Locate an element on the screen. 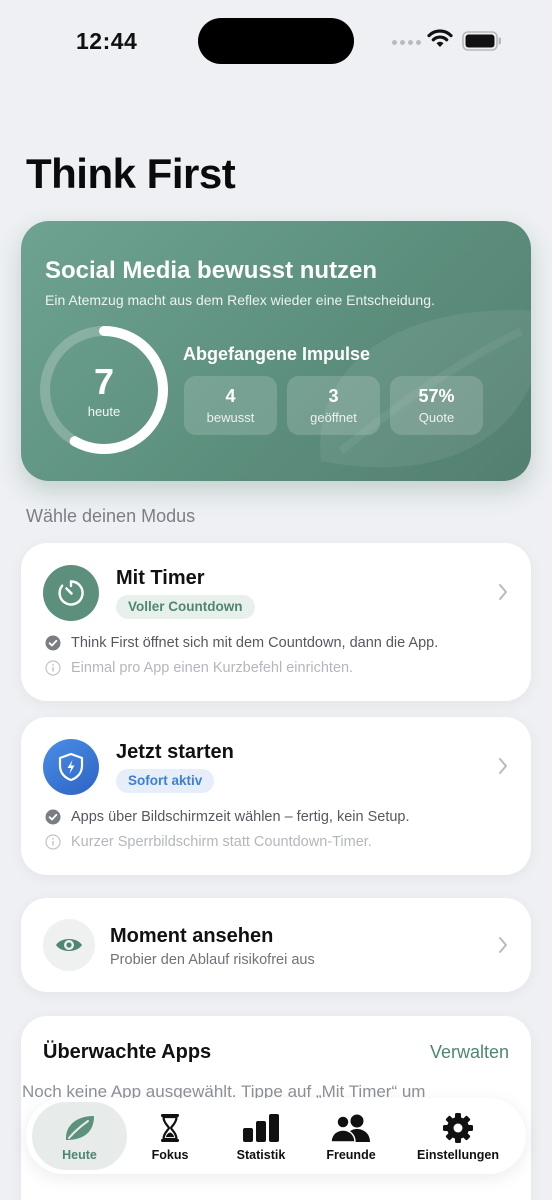 The image size is (552, 1200). tab-einstellungen: Einstellungen is located at coordinates (458, 1136).